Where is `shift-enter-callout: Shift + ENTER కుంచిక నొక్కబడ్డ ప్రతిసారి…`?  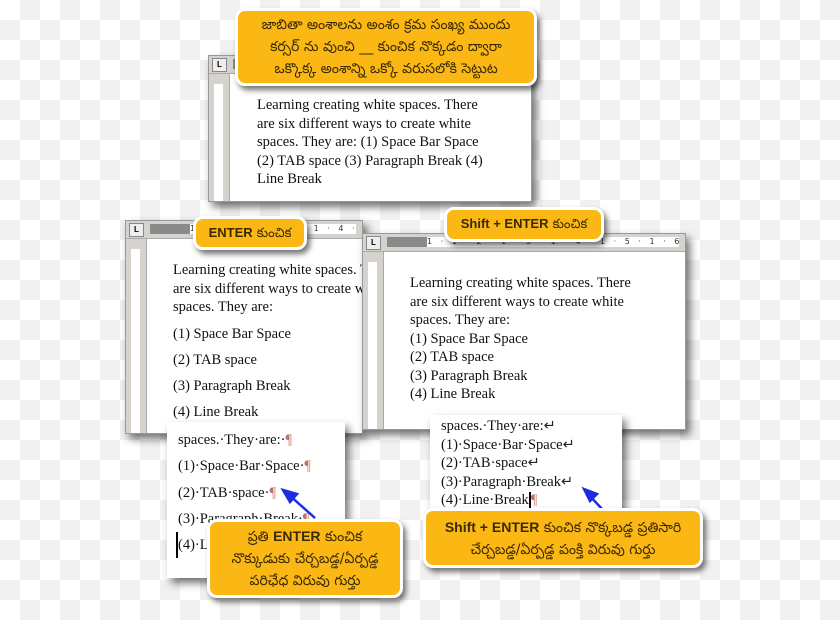
shift-enter-callout: Shift + ENTER కుంచిక నొక్కబడ్డ ప్రతిసారి… is located at coordinates (563, 538).